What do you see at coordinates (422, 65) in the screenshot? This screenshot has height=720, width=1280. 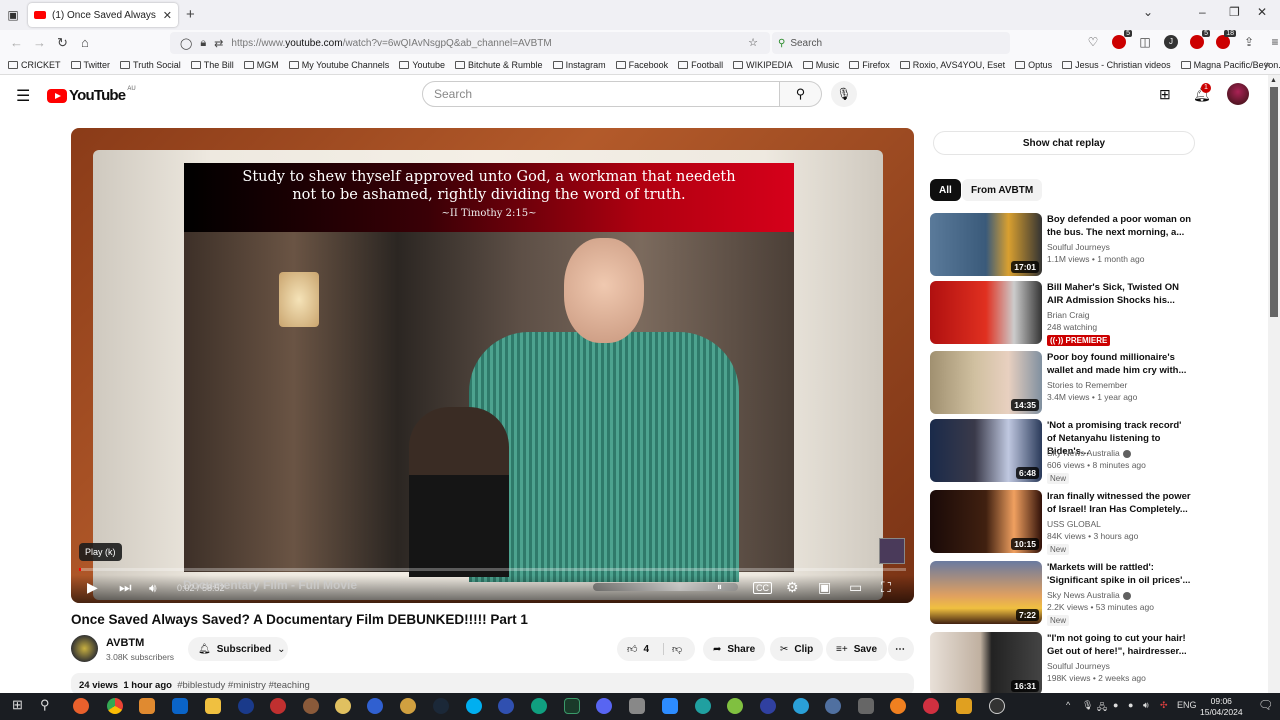 I see `bookmark-folder: Youtube` at bounding box center [422, 65].